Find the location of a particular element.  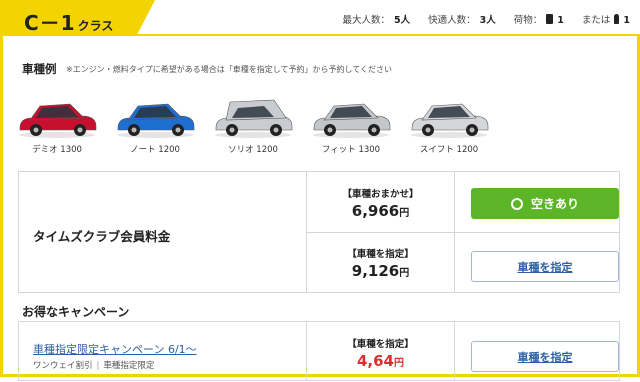

campaign-tags: ワンウェイ割引 | 車種指定限定 is located at coordinates (94, 366).